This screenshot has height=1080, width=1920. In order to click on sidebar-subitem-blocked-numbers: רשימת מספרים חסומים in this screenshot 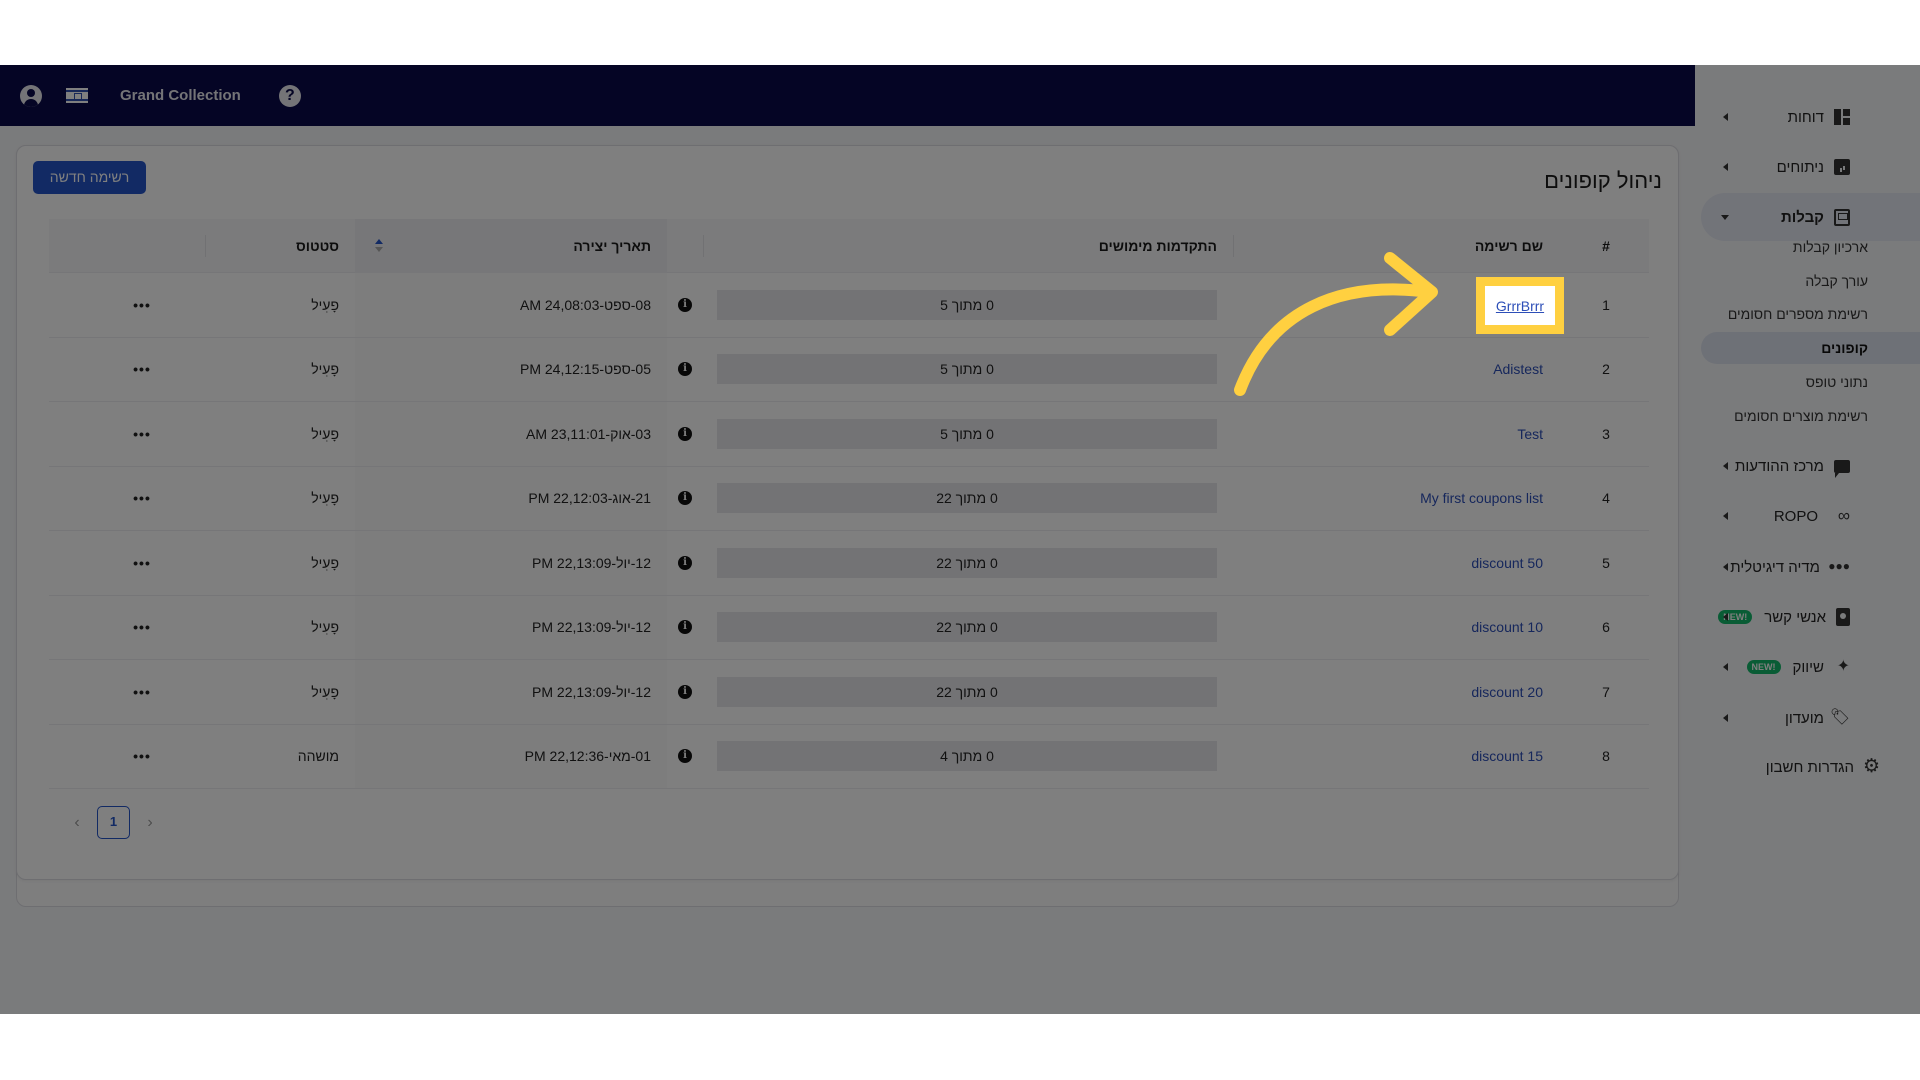, I will do `click(1810, 314)`.